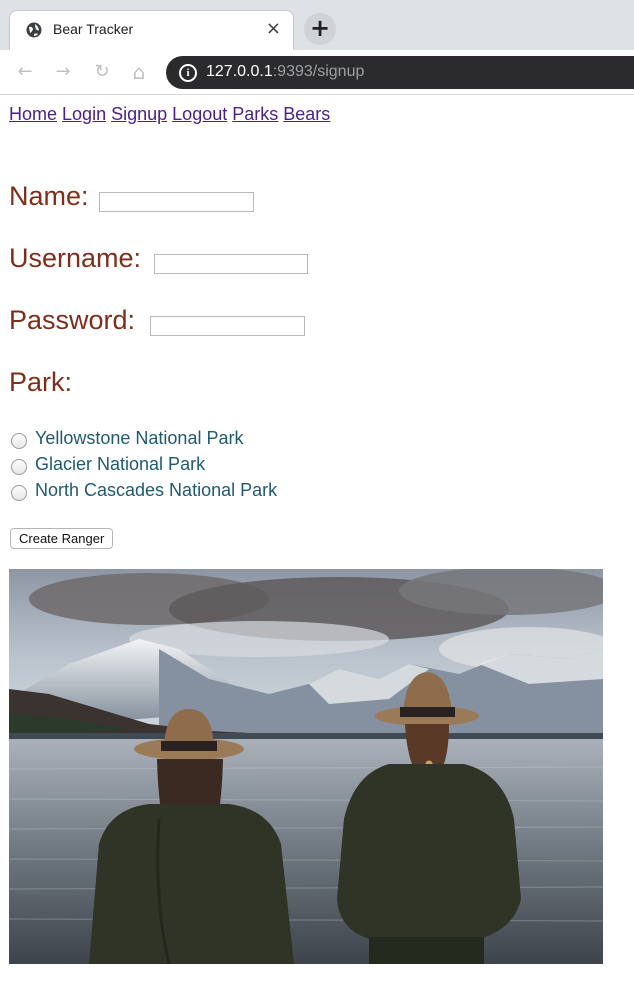  I want to click on url-path: :9393/signup, so click(318, 71).